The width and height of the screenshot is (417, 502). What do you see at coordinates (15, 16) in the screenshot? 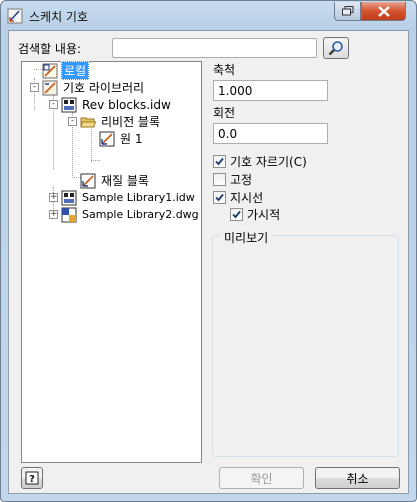
I see `sketch-symbol-app-icon` at bounding box center [15, 16].